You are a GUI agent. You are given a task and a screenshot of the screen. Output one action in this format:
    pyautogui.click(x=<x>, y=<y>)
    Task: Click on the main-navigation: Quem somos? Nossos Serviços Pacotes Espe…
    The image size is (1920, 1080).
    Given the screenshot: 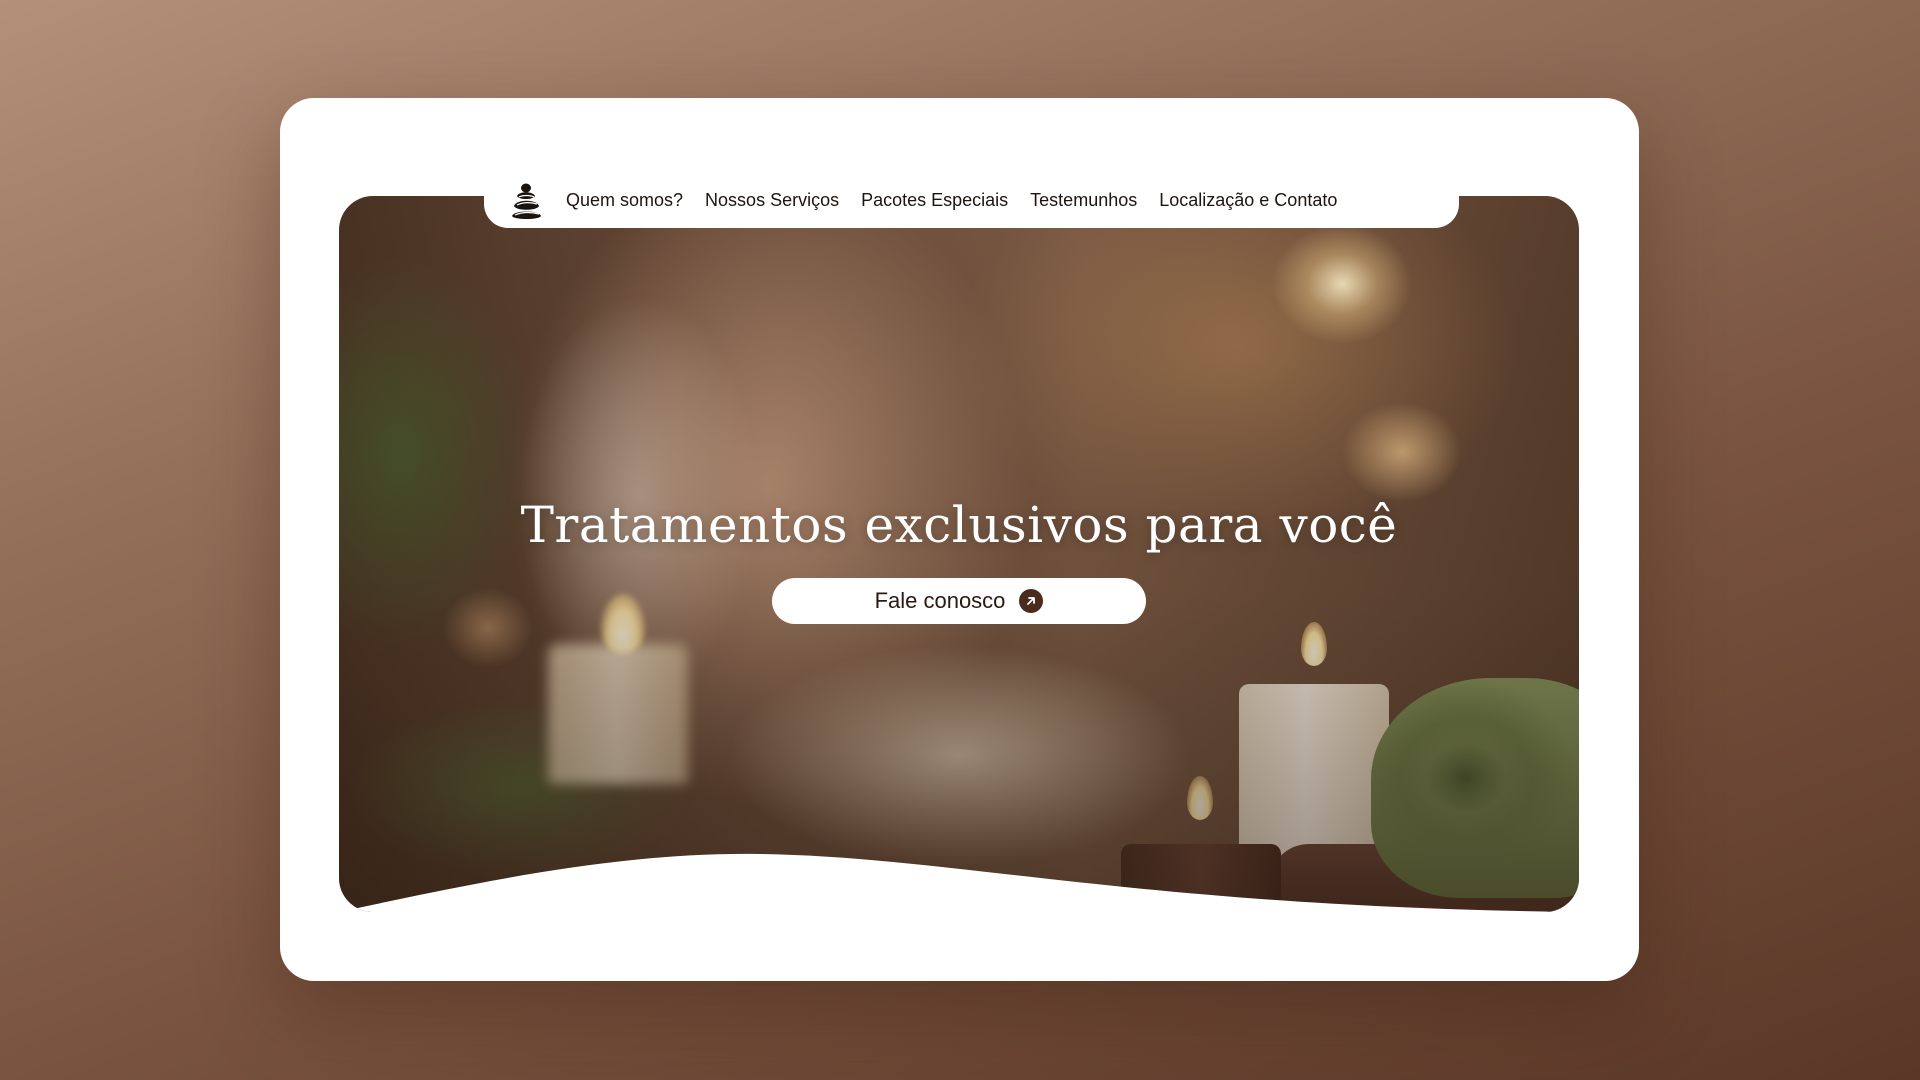 What is the action you would take?
    pyautogui.click(x=971, y=190)
    